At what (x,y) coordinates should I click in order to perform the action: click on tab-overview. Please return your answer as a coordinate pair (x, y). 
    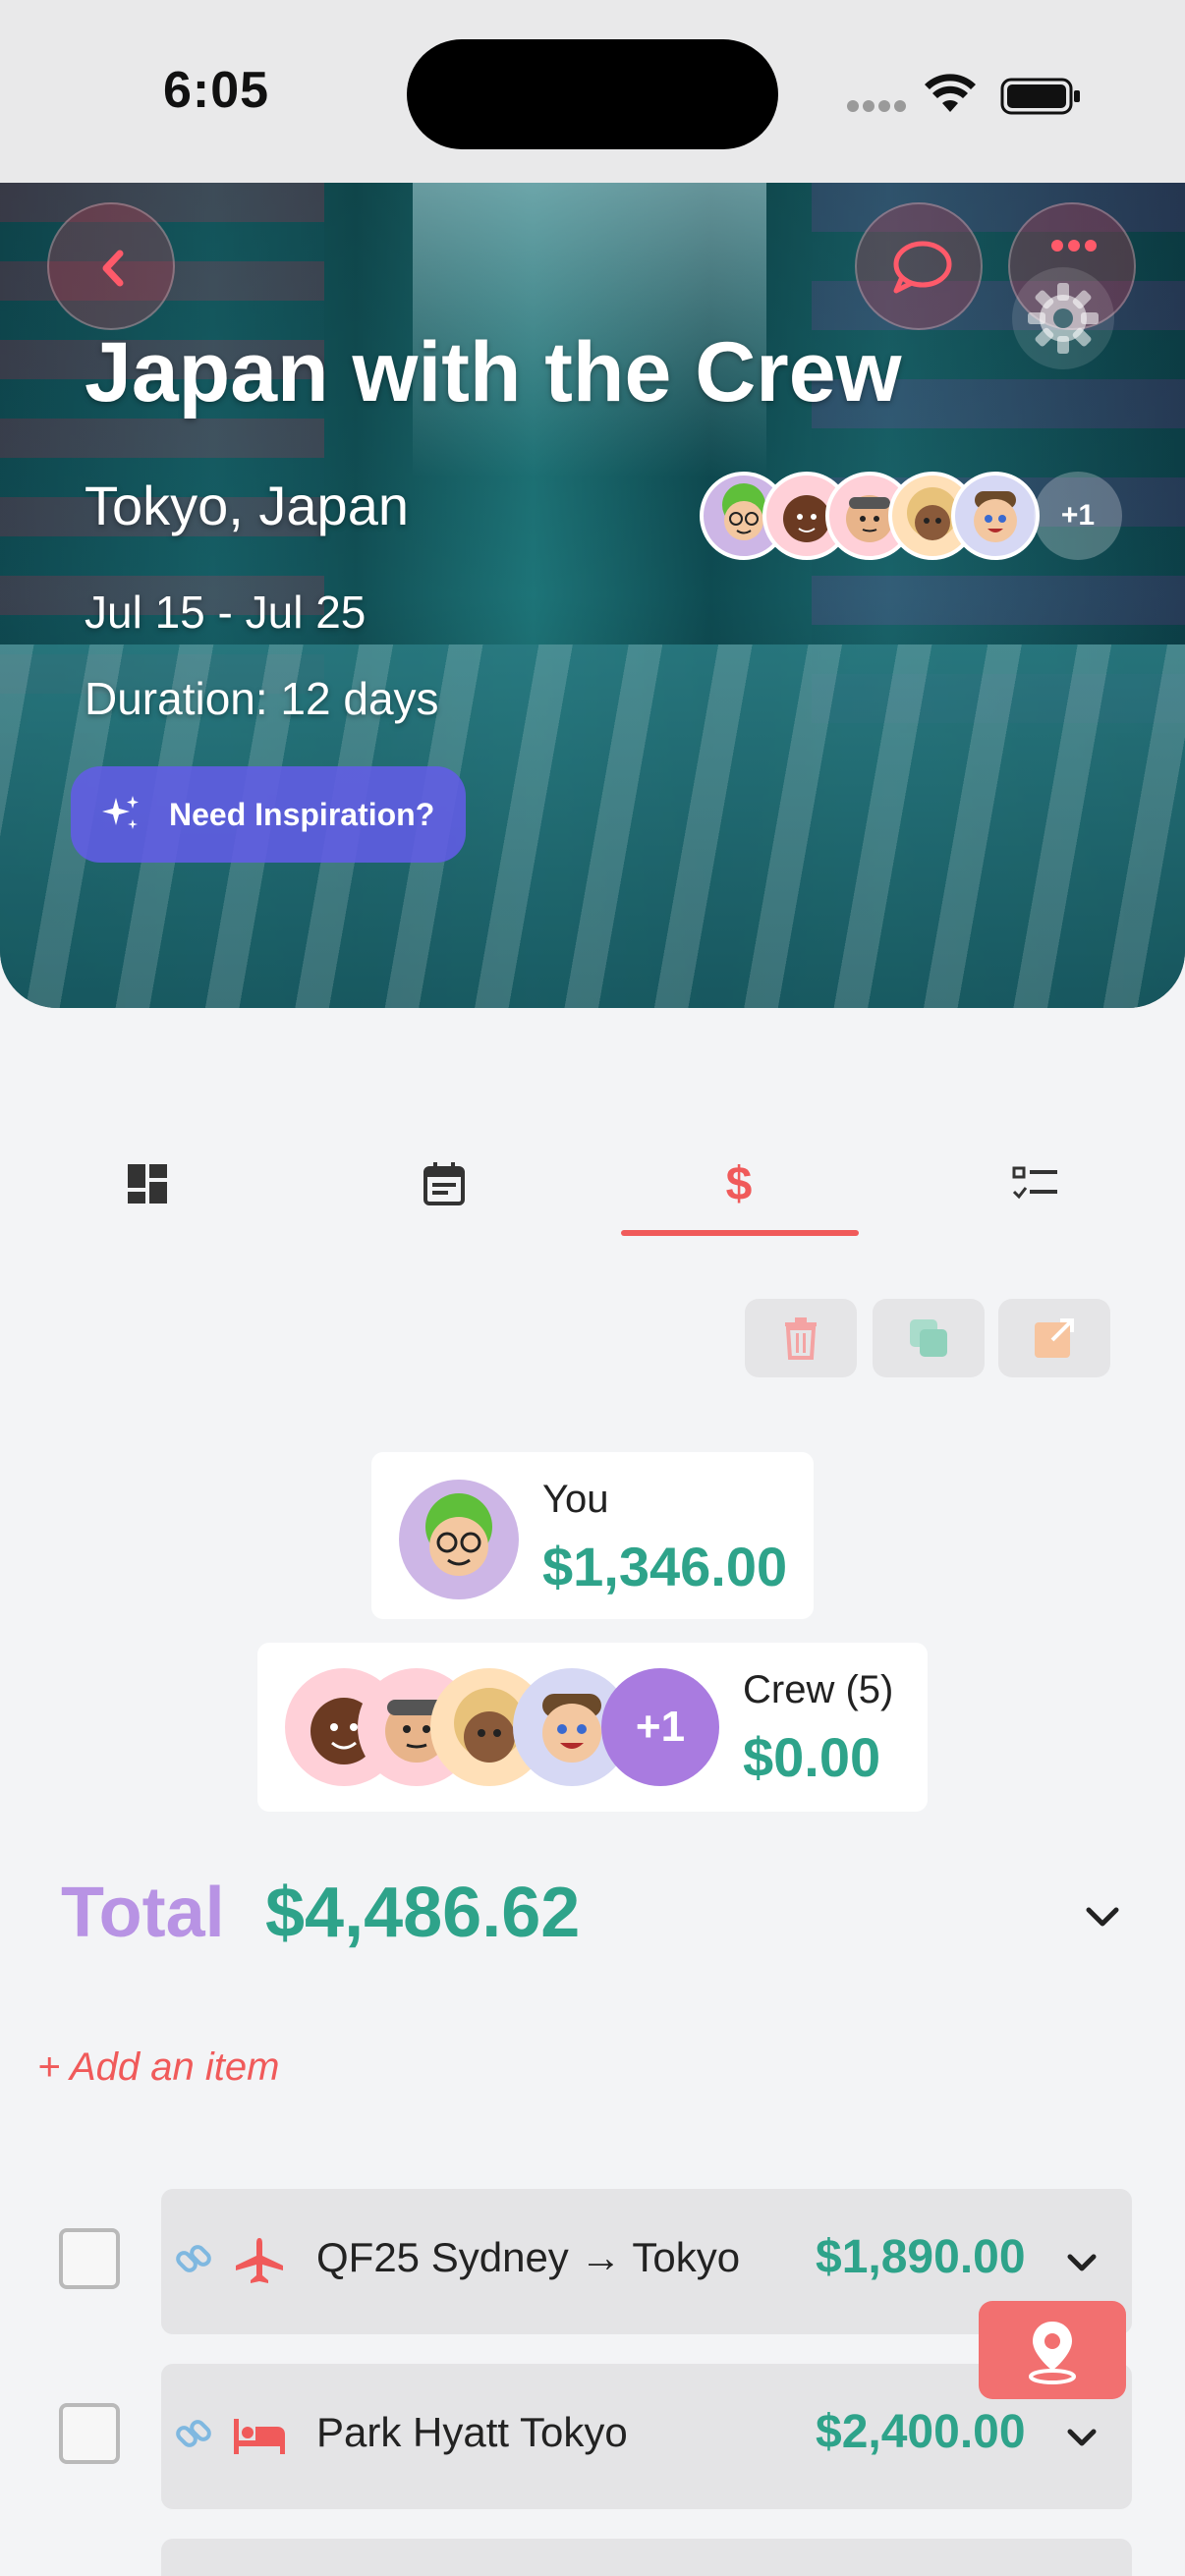
    Looking at the image, I should click on (147, 1184).